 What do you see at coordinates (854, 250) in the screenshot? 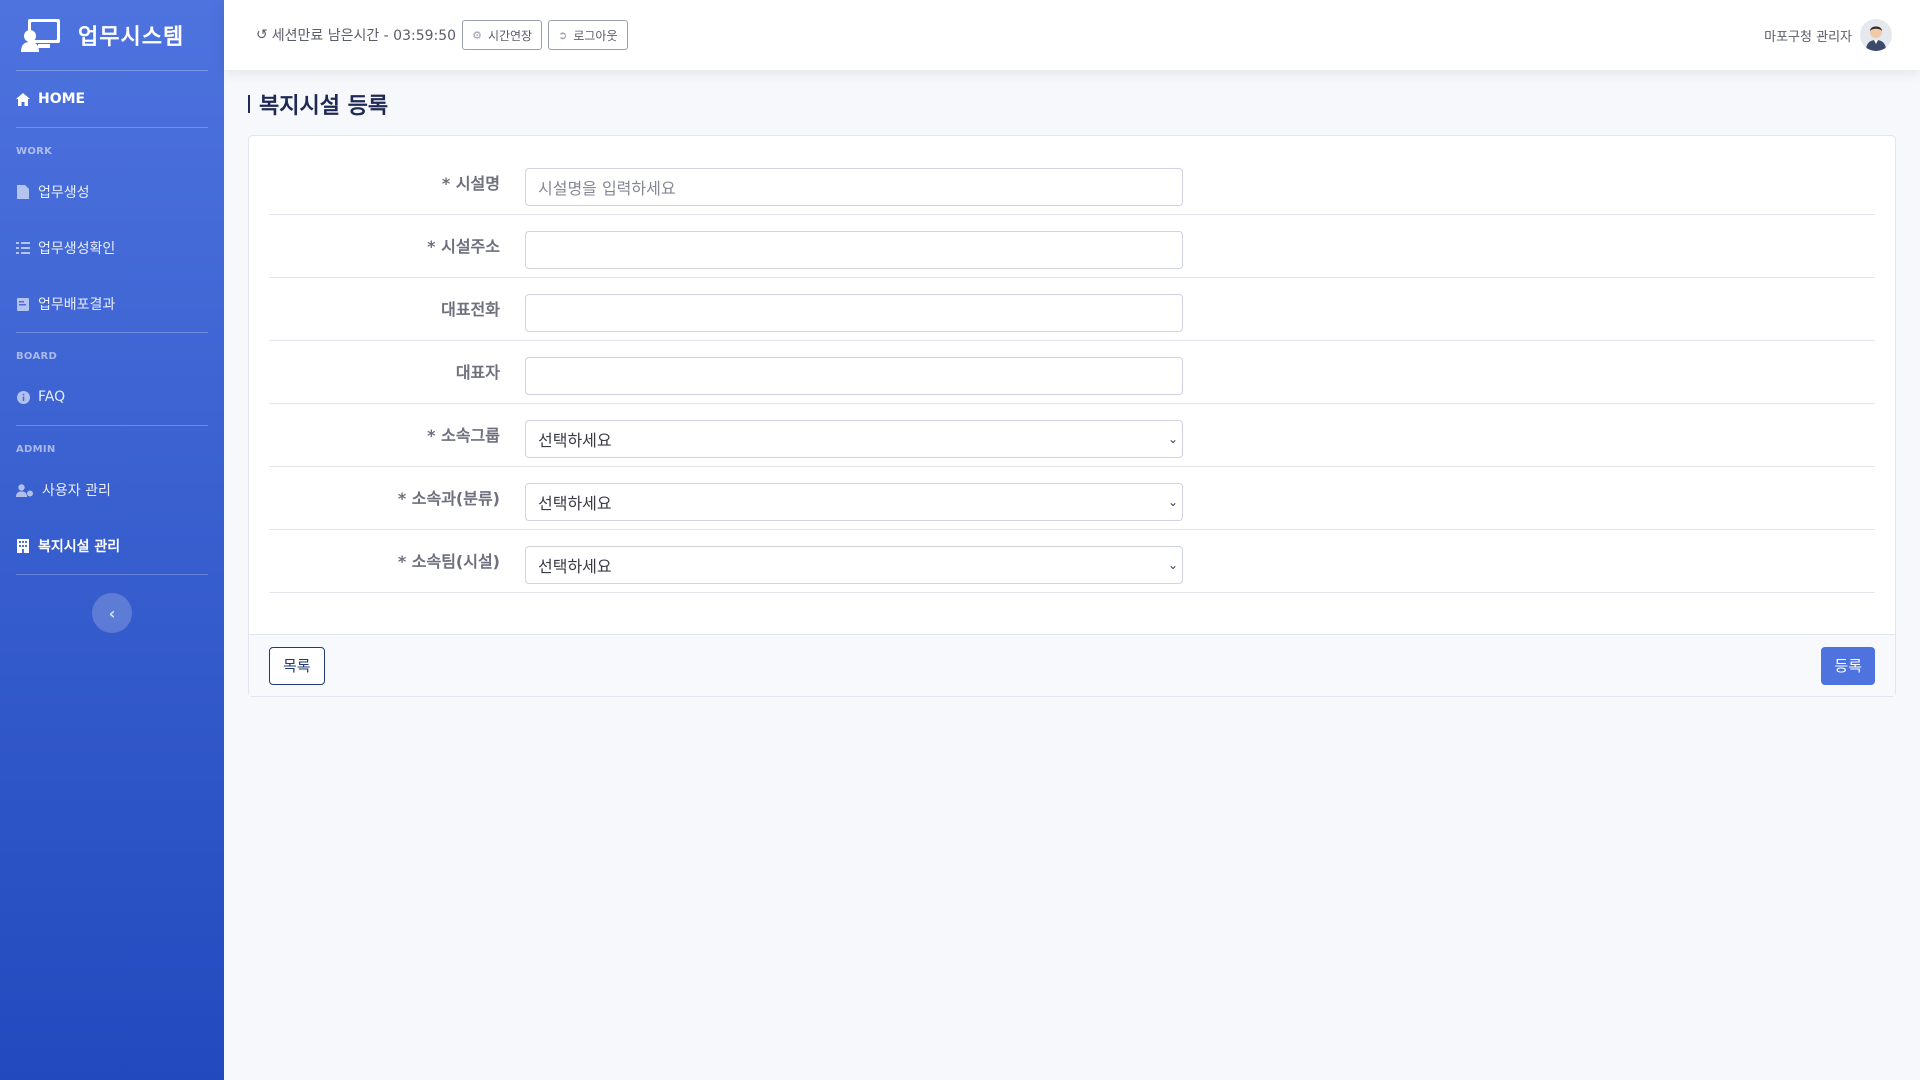
I see `facility-address-input` at bounding box center [854, 250].